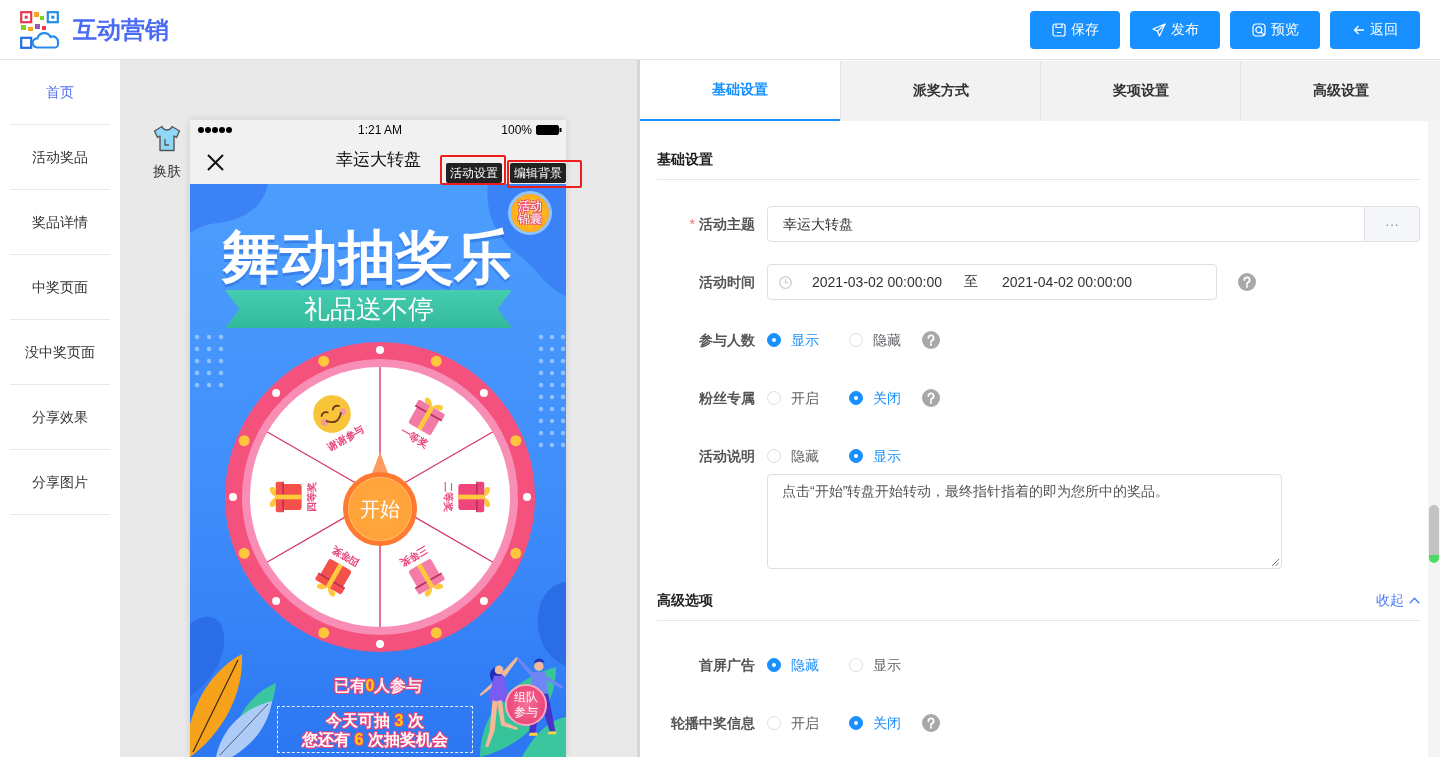  I want to click on page-title: 幸运大转盘, so click(378, 159).